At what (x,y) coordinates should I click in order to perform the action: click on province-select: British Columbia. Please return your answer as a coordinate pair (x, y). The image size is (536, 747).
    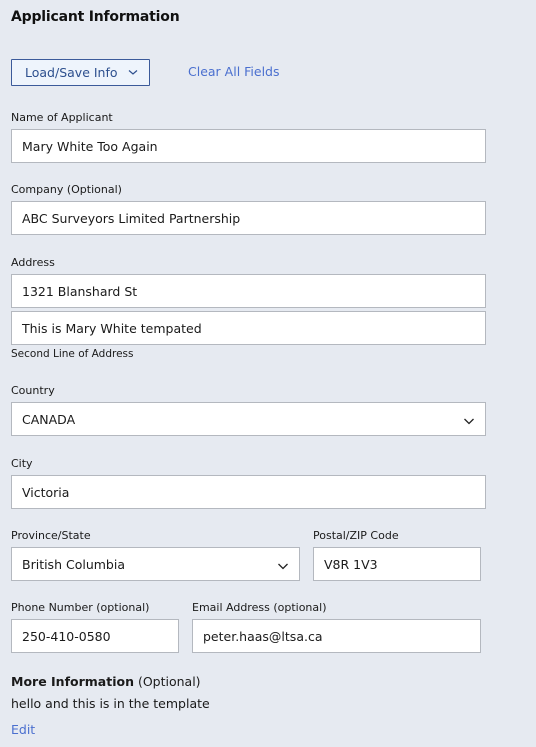
    Looking at the image, I should click on (155, 564).